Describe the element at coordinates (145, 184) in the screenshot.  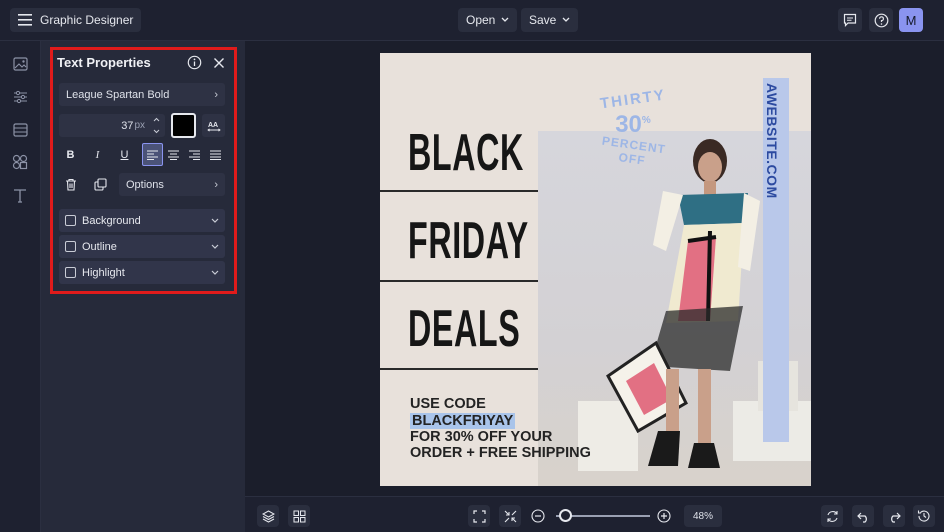
I see `options-label: Options` at that location.